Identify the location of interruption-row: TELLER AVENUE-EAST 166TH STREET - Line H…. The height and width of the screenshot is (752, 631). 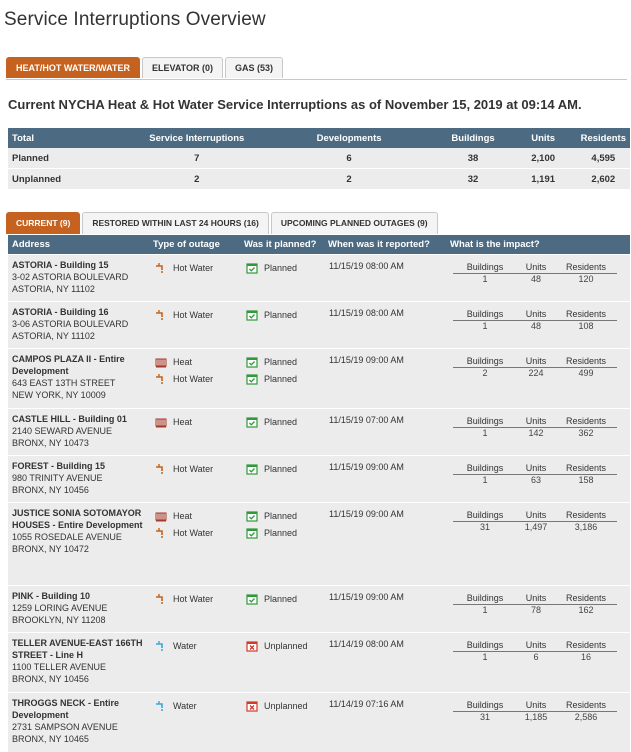
(319, 662).